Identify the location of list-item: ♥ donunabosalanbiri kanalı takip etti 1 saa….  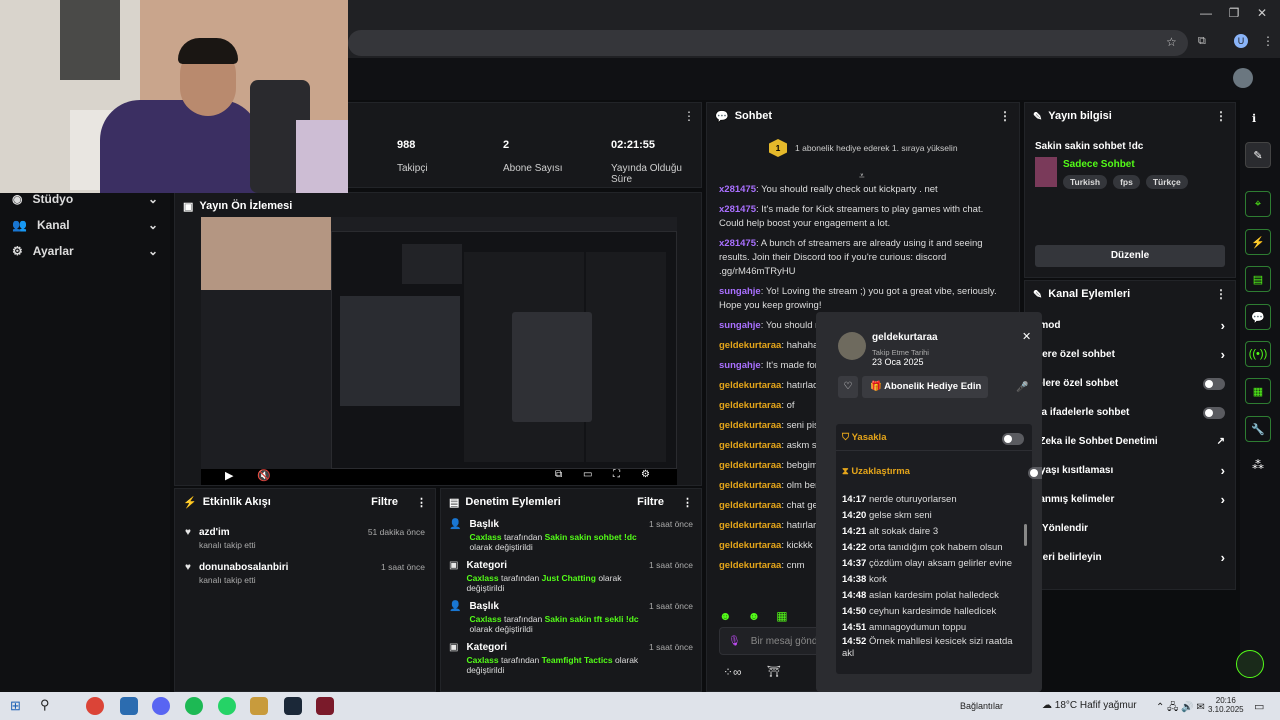
(305, 573).